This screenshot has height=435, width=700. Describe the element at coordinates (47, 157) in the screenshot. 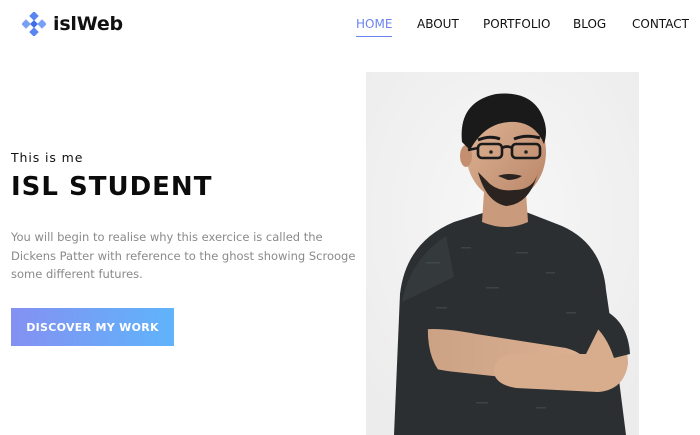

I see `hero-eyebrow: This is me` at that location.